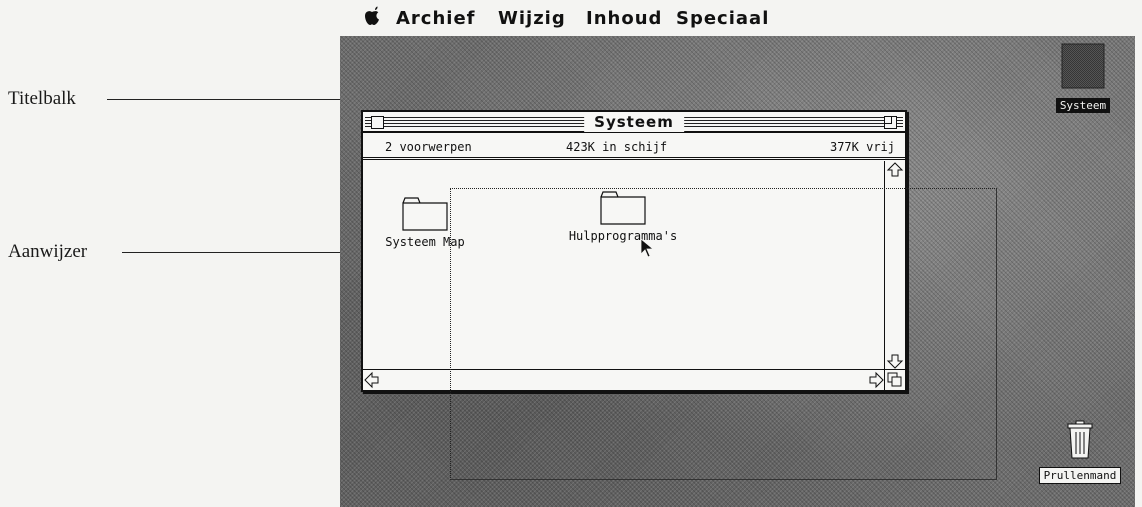  Describe the element at coordinates (617, 147) in the screenshot. I see `disk-used: 423K in schijf` at that location.